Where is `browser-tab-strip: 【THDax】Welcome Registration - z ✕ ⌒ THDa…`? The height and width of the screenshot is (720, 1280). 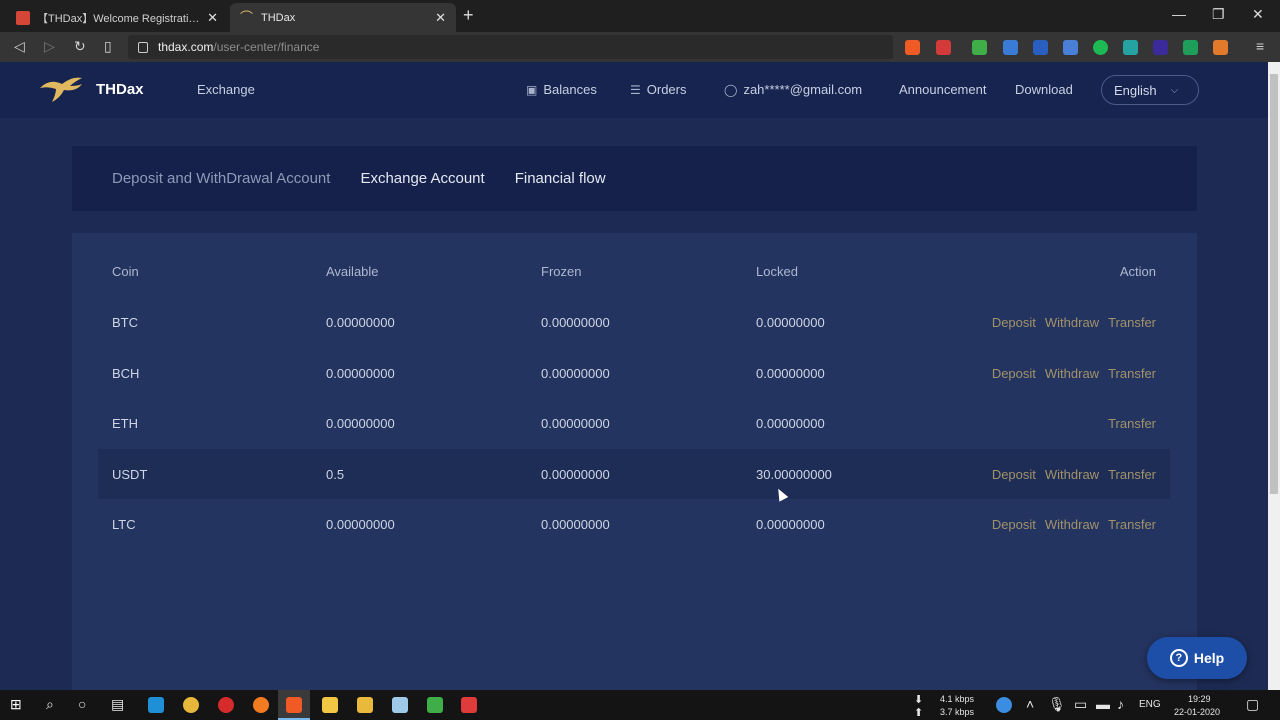
browser-tab-strip: 【THDax】Welcome Registration - z ✕ ⌒ THDa… is located at coordinates (640, 16).